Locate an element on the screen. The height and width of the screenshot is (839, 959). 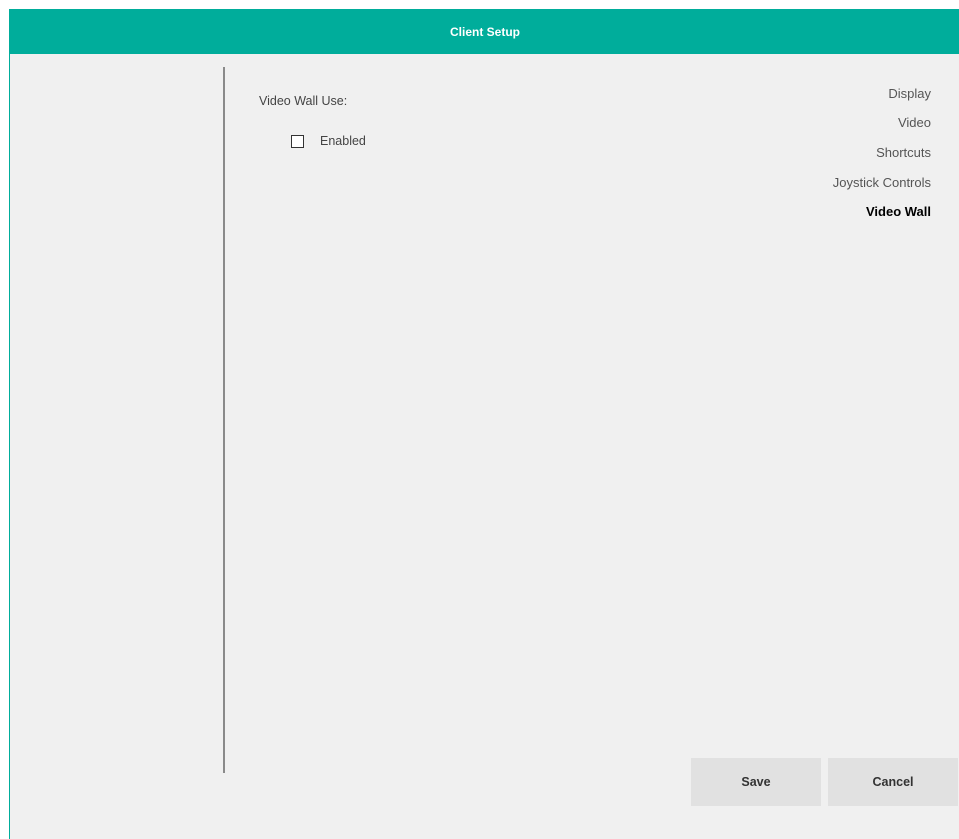
window-title: Client Setup is located at coordinates (484, 31).